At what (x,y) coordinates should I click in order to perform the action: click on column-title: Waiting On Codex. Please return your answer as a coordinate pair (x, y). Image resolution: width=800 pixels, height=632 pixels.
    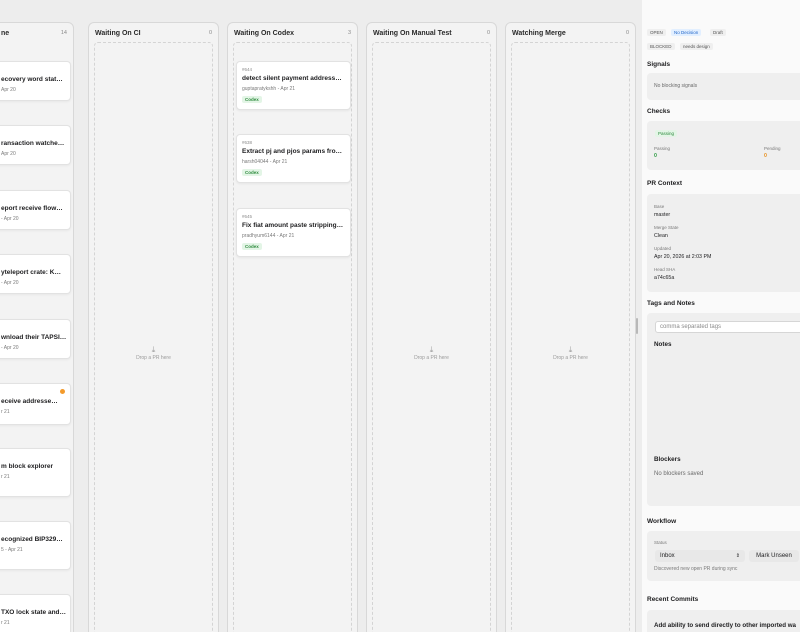
    Looking at the image, I should click on (264, 33).